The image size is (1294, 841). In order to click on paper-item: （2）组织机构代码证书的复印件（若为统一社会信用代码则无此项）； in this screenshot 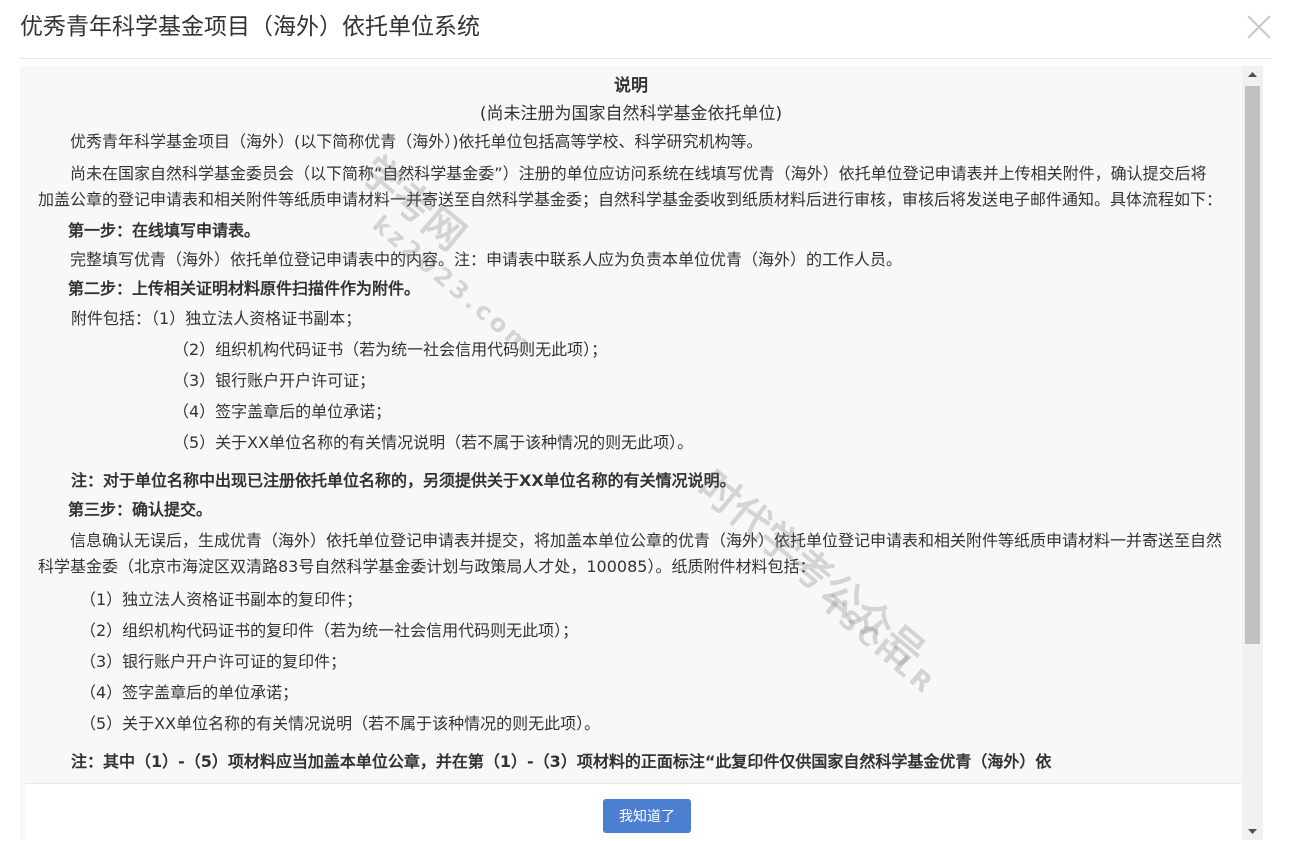, I will do `click(329, 630)`.